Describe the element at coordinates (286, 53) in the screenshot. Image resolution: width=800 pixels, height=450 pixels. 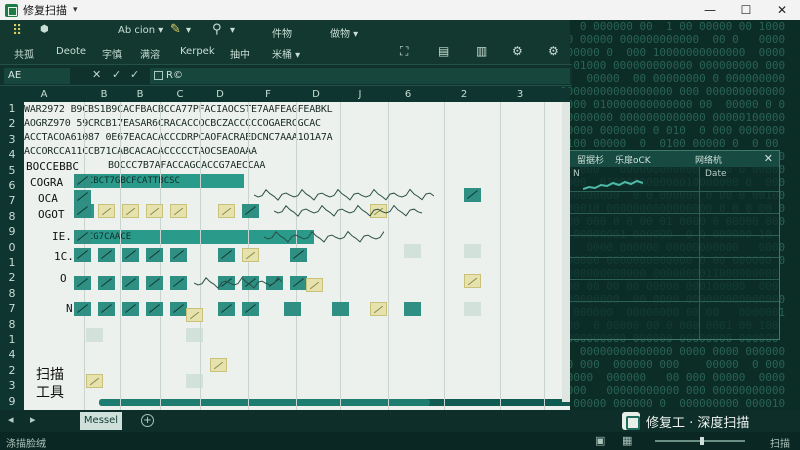
I see `ribbon-tab-bucket: 米桶 ▾` at that location.